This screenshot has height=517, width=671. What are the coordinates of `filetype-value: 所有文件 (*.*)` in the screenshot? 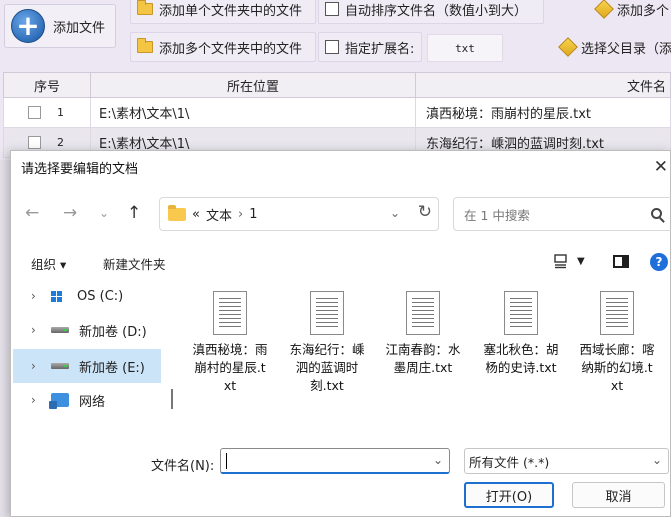 It's located at (509, 462).